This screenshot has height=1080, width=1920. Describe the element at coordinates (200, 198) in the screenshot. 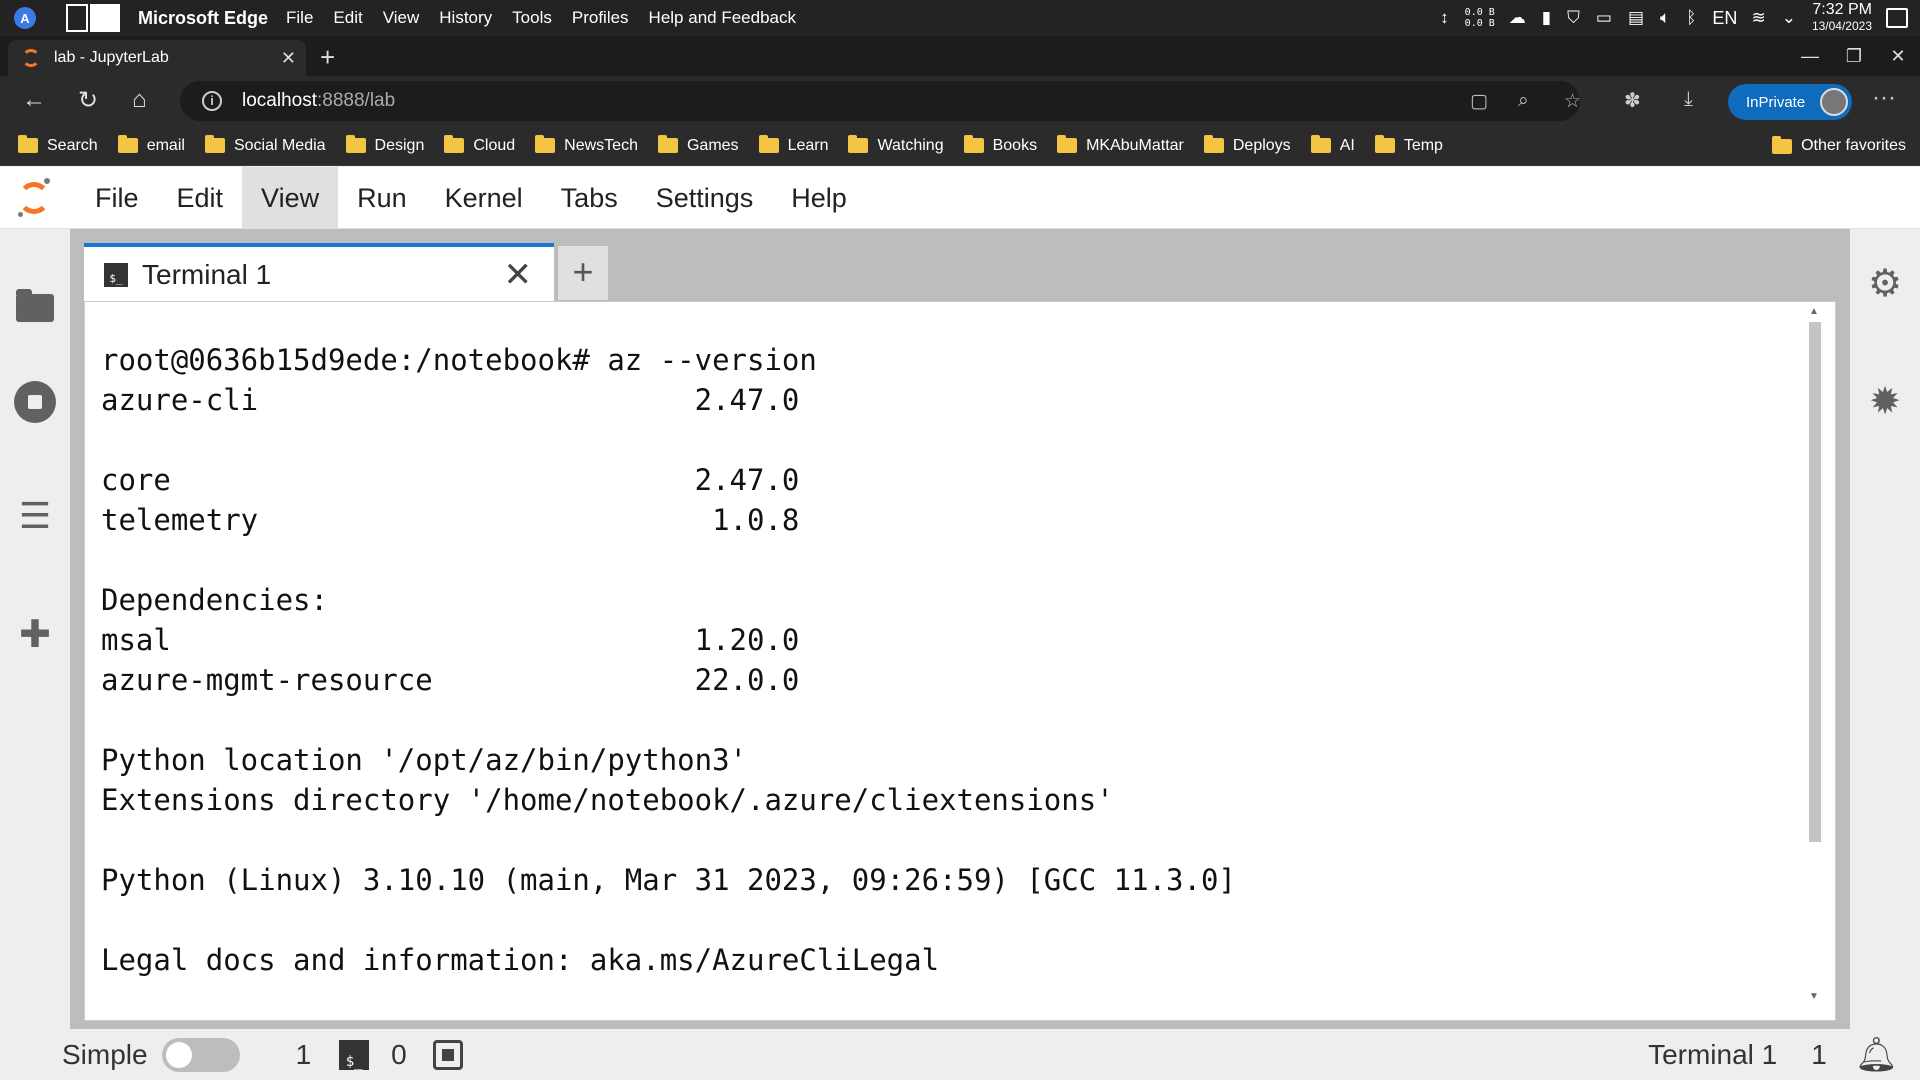

I see `jupyter-menu-edit: Edit` at that location.